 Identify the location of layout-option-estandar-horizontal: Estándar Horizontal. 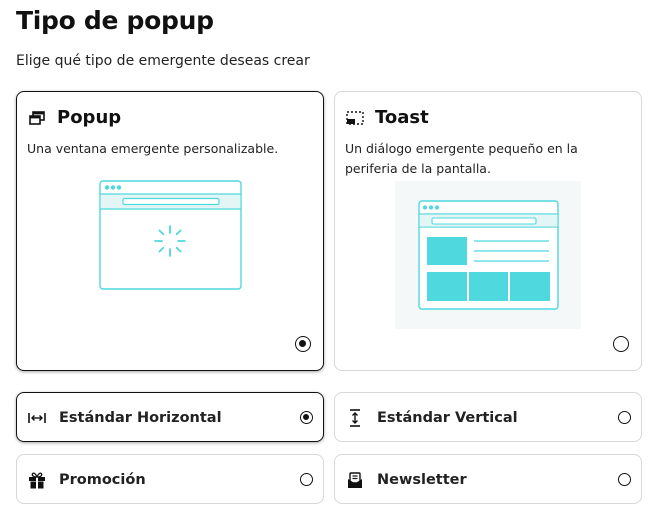
(170, 417).